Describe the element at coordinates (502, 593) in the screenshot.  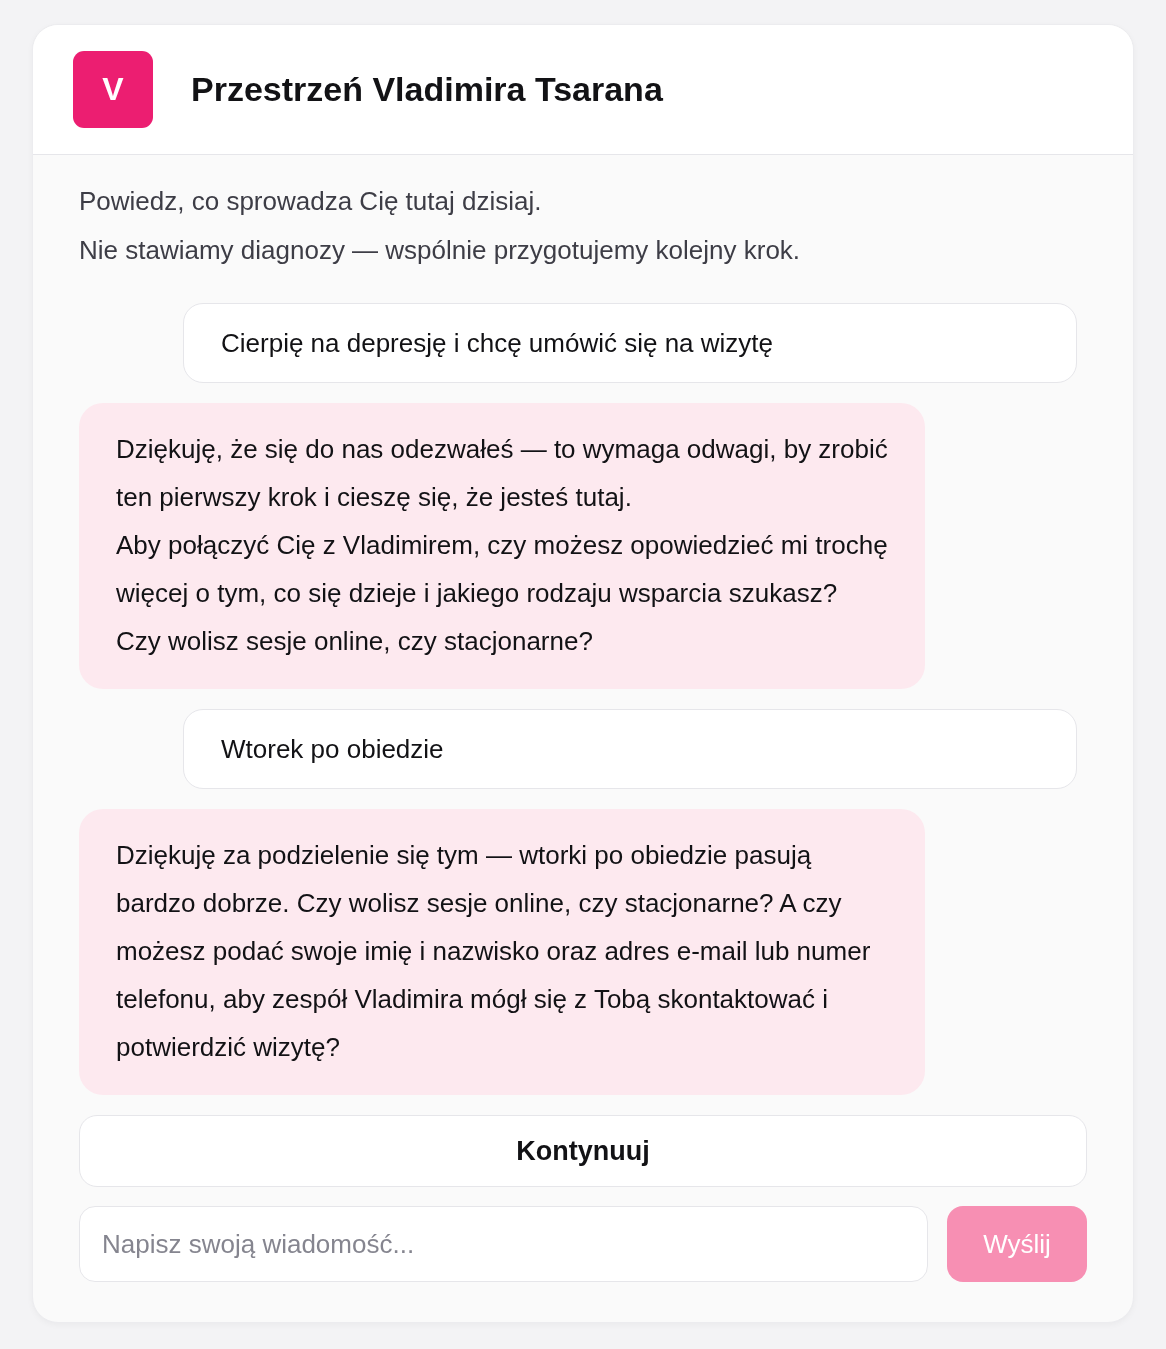
I see `assistant-message-text: Aby połączyć Cię z Vladimirem, czy możesz opowiedzieć mi trochę więcej o tym, co się dzieje i jakiego rodzaju wsparcia szukasz? Czy wolisz sesje online, czy stacjonarne?` at that location.